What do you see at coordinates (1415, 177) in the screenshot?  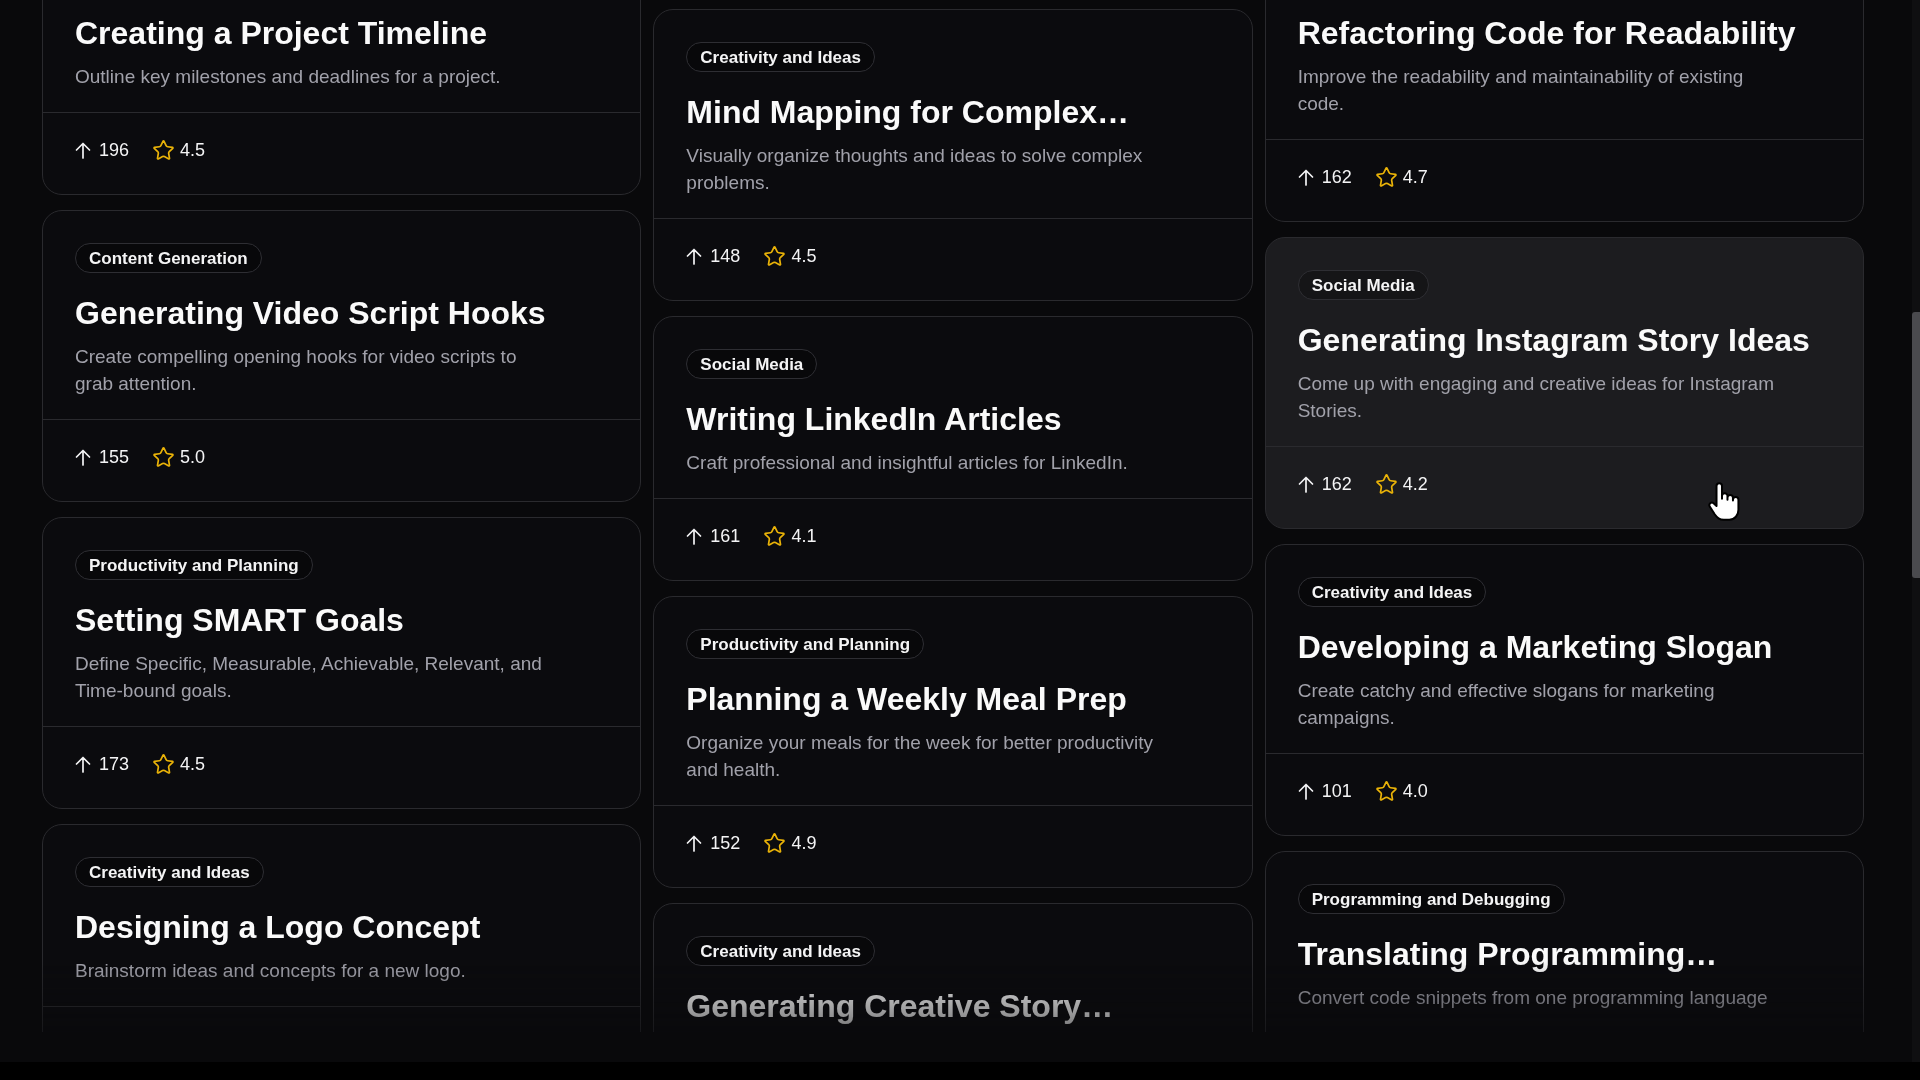 I see `rating-value: 4.7` at bounding box center [1415, 177].